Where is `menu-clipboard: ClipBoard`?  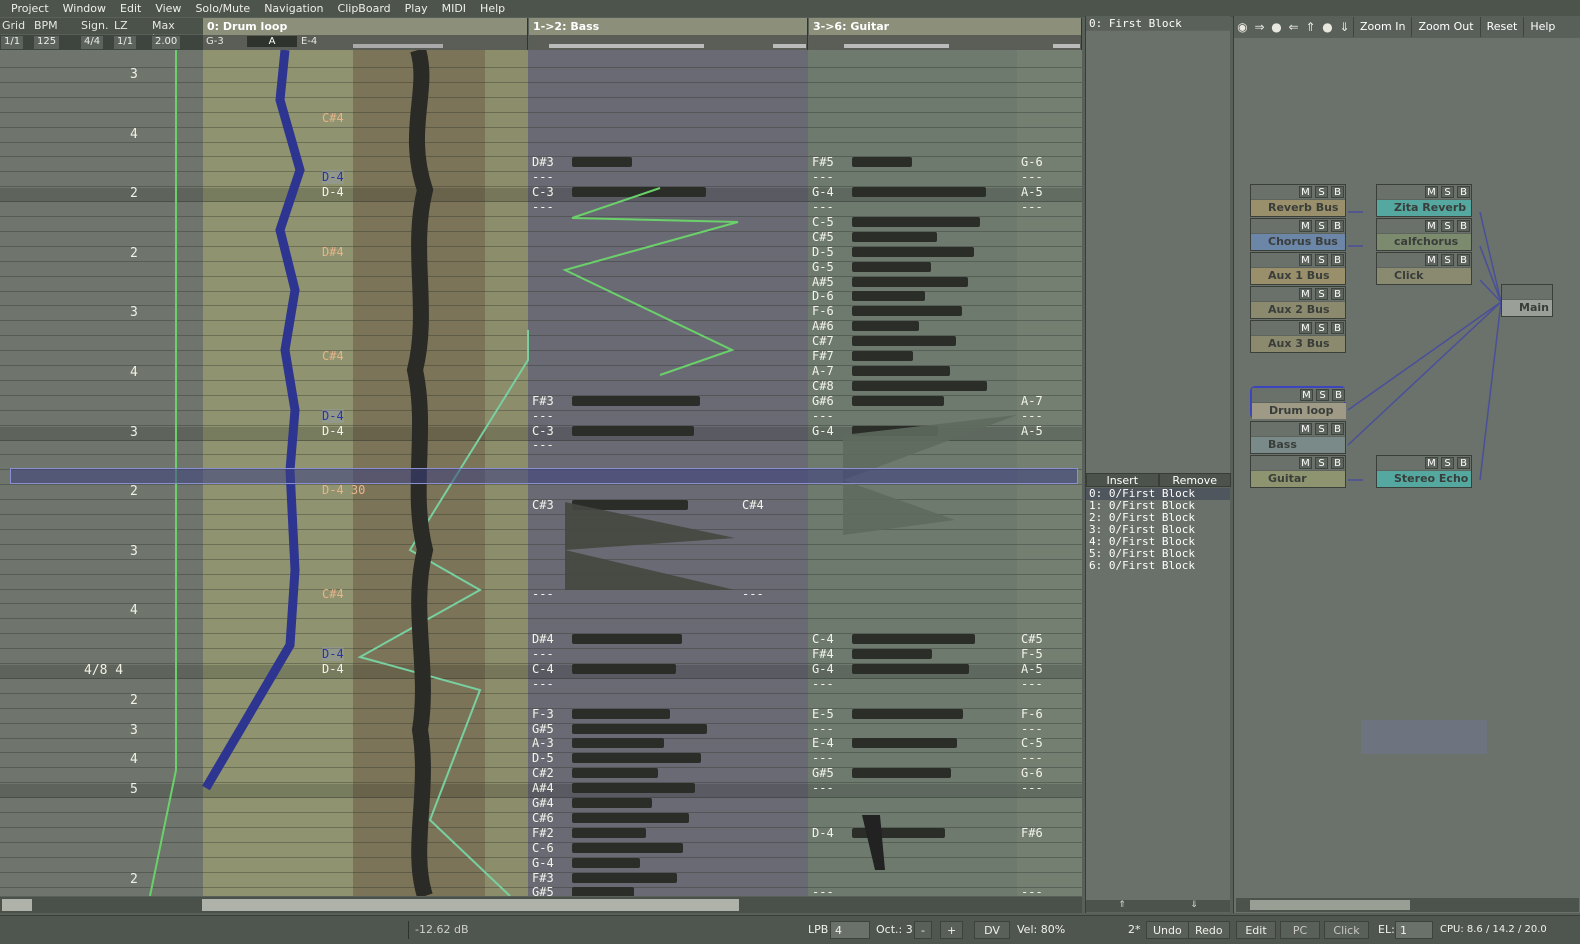 menu-clipboard: ClipBoard is located at coordinates (364, 8).